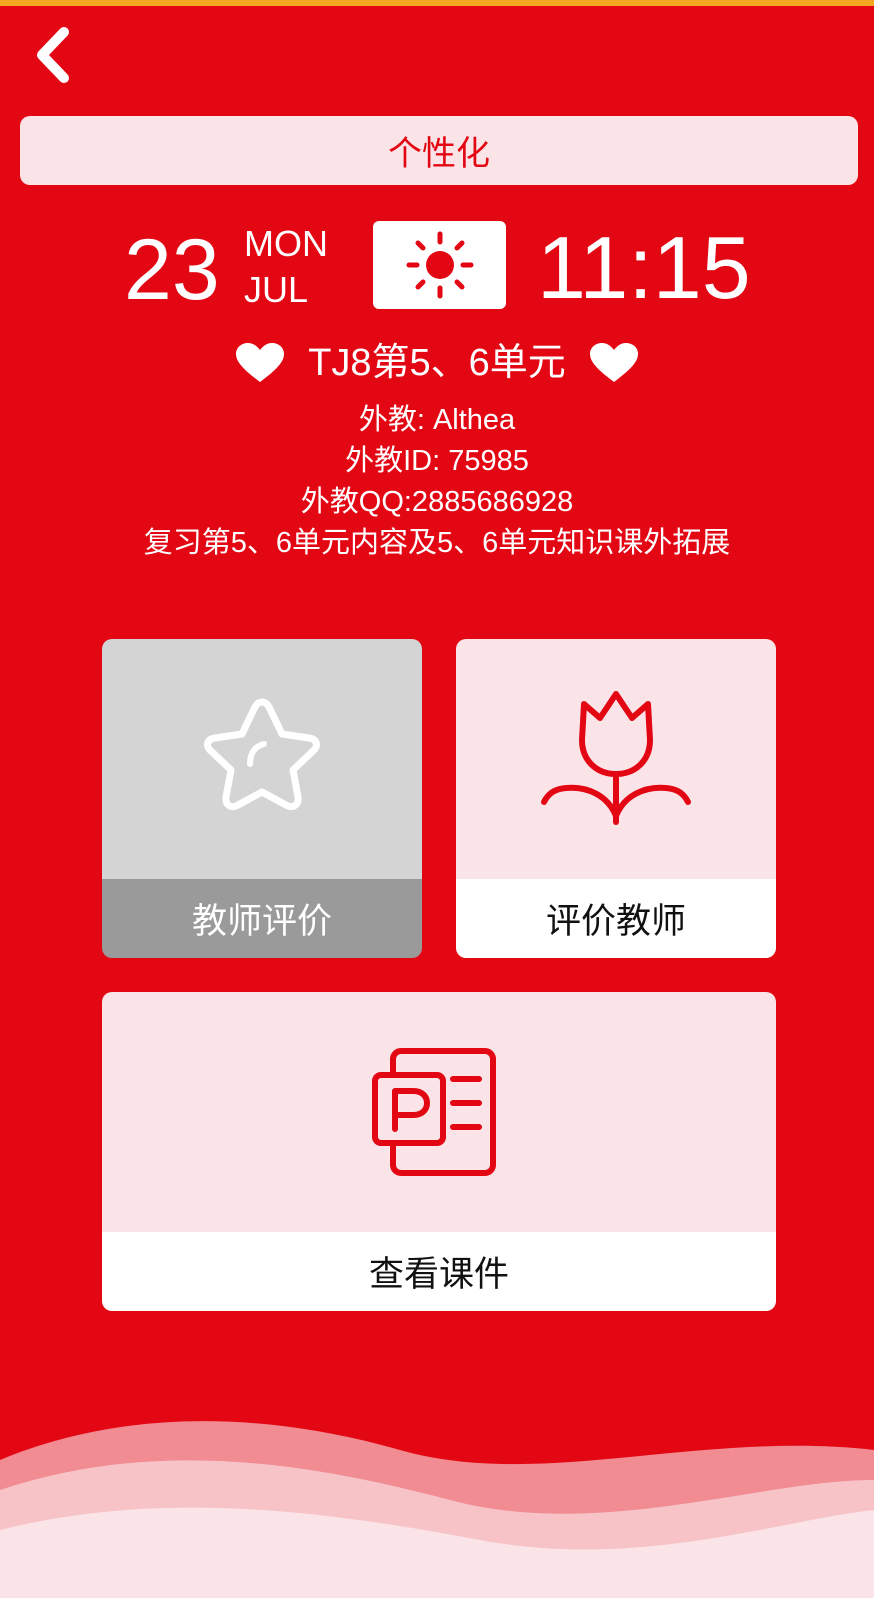 This screenshot has height=1598, width=874. I want to click on powerpoint-icon, so click(434, 1112).